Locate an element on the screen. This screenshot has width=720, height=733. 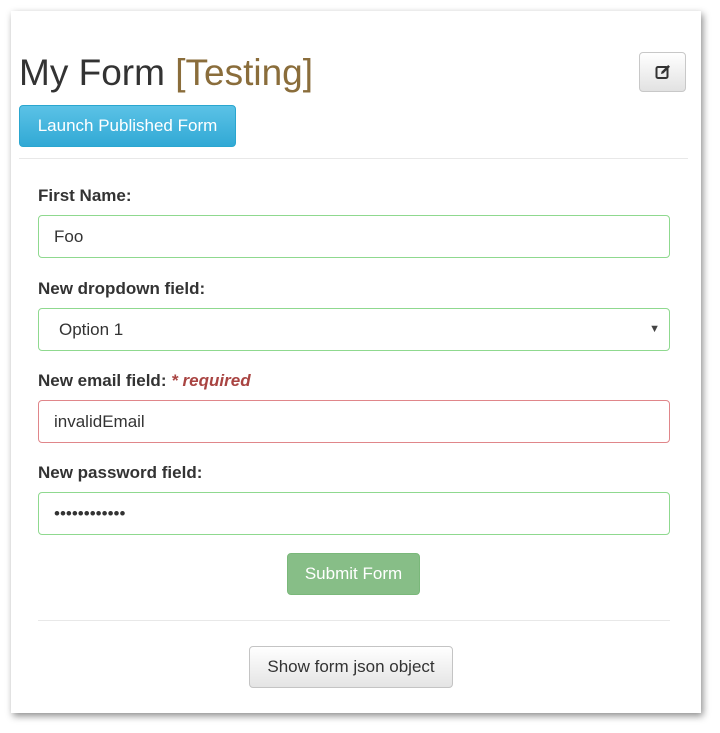
dropdown-select: Option 1 ▼ is located at coordinates (354, 329).